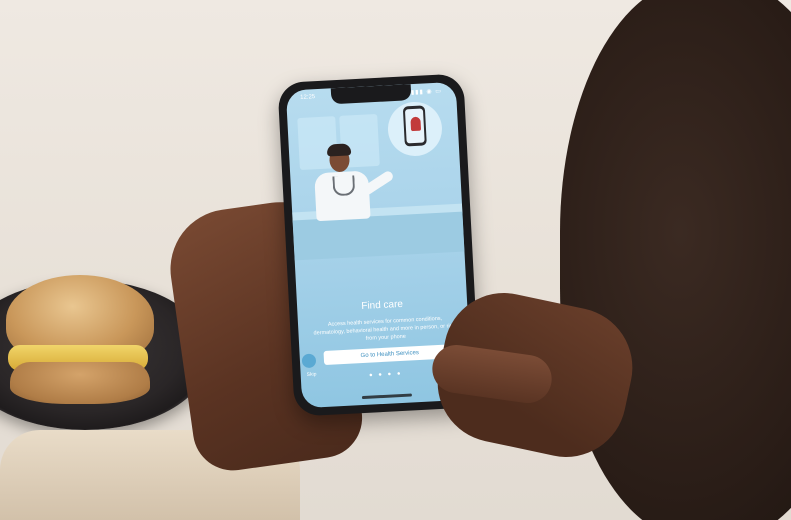 This screenshot has height=520, width=791. Describe the element at coordinates (80, 383) in the screenshot. I see `sandwich-bun-bottom` at that location.